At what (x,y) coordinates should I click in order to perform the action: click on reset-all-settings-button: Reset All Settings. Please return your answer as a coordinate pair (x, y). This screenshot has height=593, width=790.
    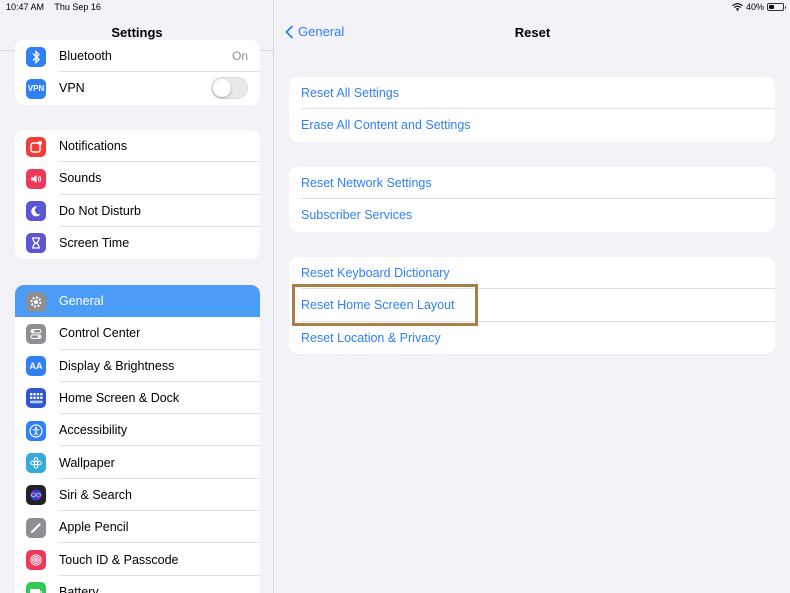
    Looking at the image, I should click on (532, 93).